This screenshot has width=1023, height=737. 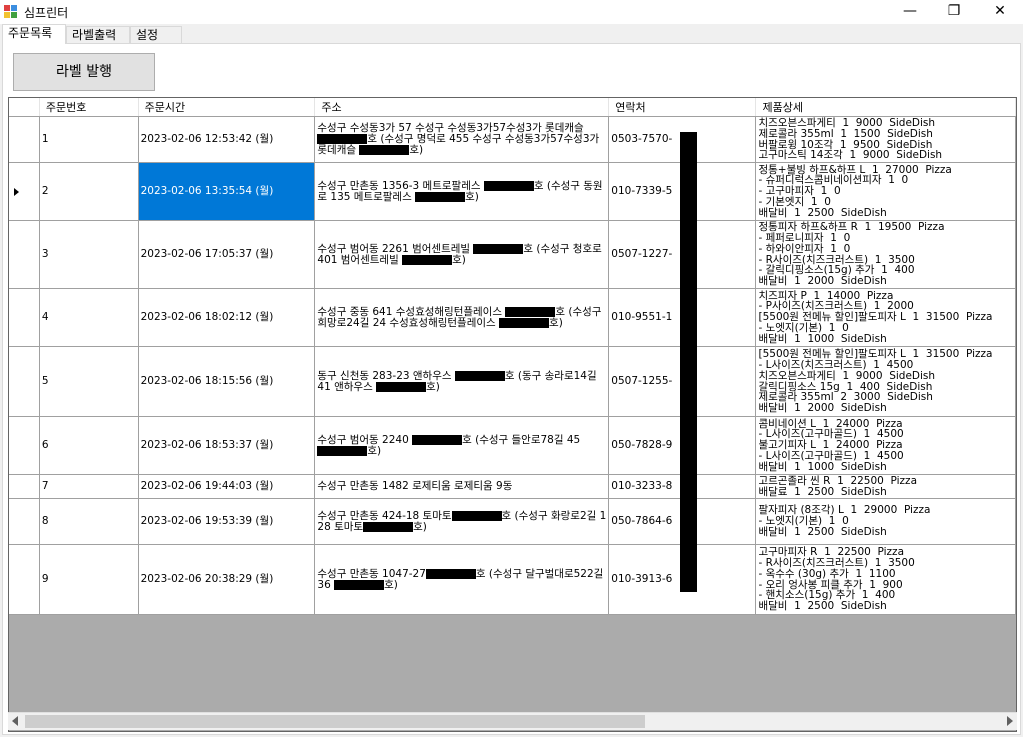 I want to click on current-row-arrow-icon, so click(x=16, y=191).